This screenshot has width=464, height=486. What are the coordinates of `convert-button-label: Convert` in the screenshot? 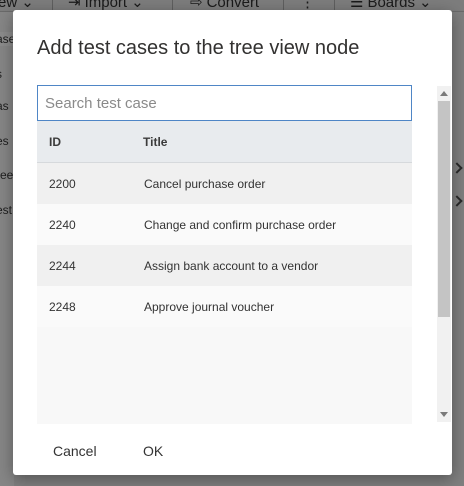 It's located at (233, 5).